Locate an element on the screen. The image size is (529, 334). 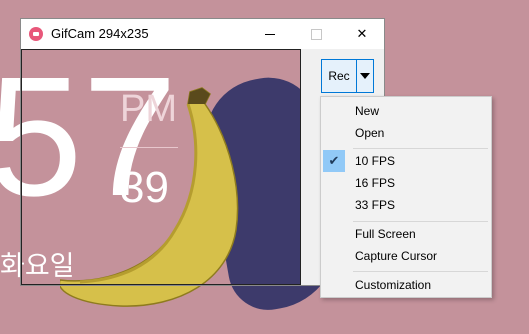
menu-item-full-screen: Full Screen is located at coordinates (406, 234).